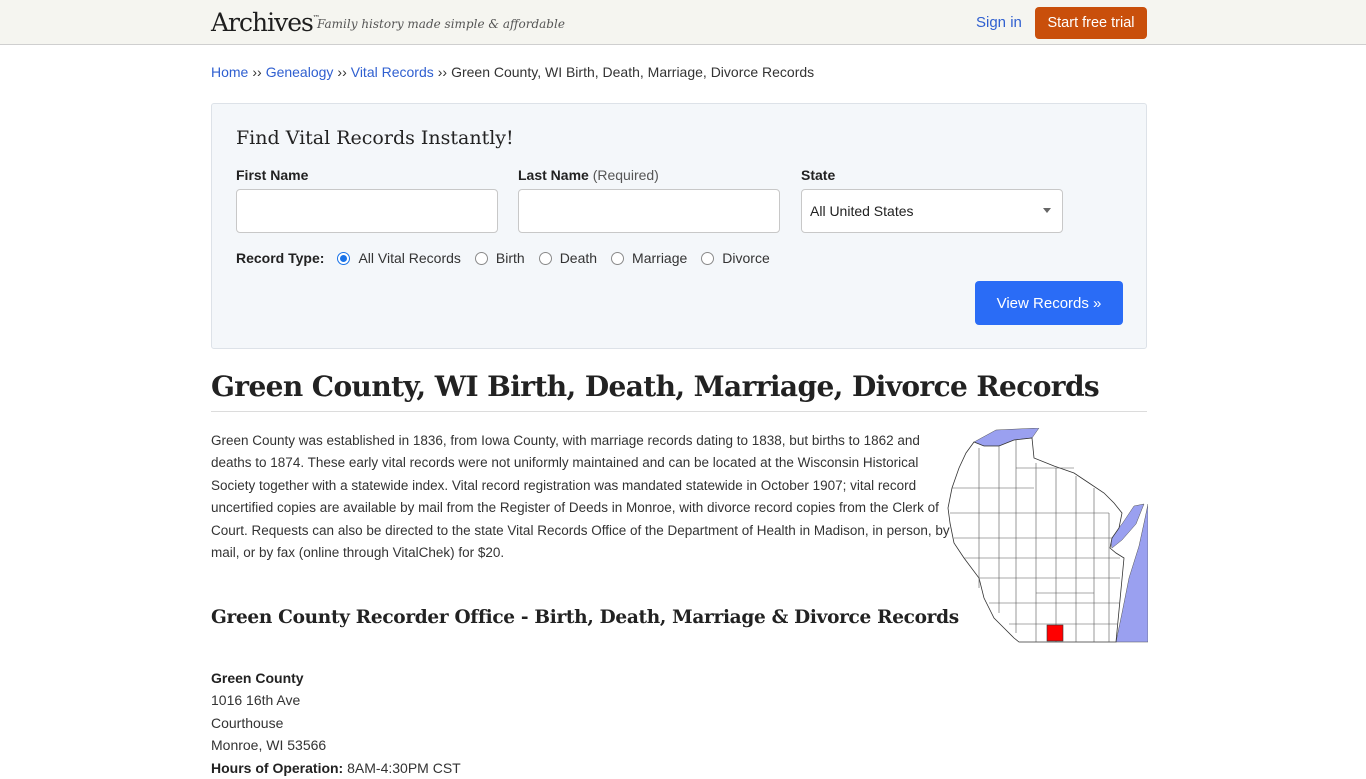 The width and height of the screenshot is (1366, 779). I want to click on last-name-input, so click(649, 211).